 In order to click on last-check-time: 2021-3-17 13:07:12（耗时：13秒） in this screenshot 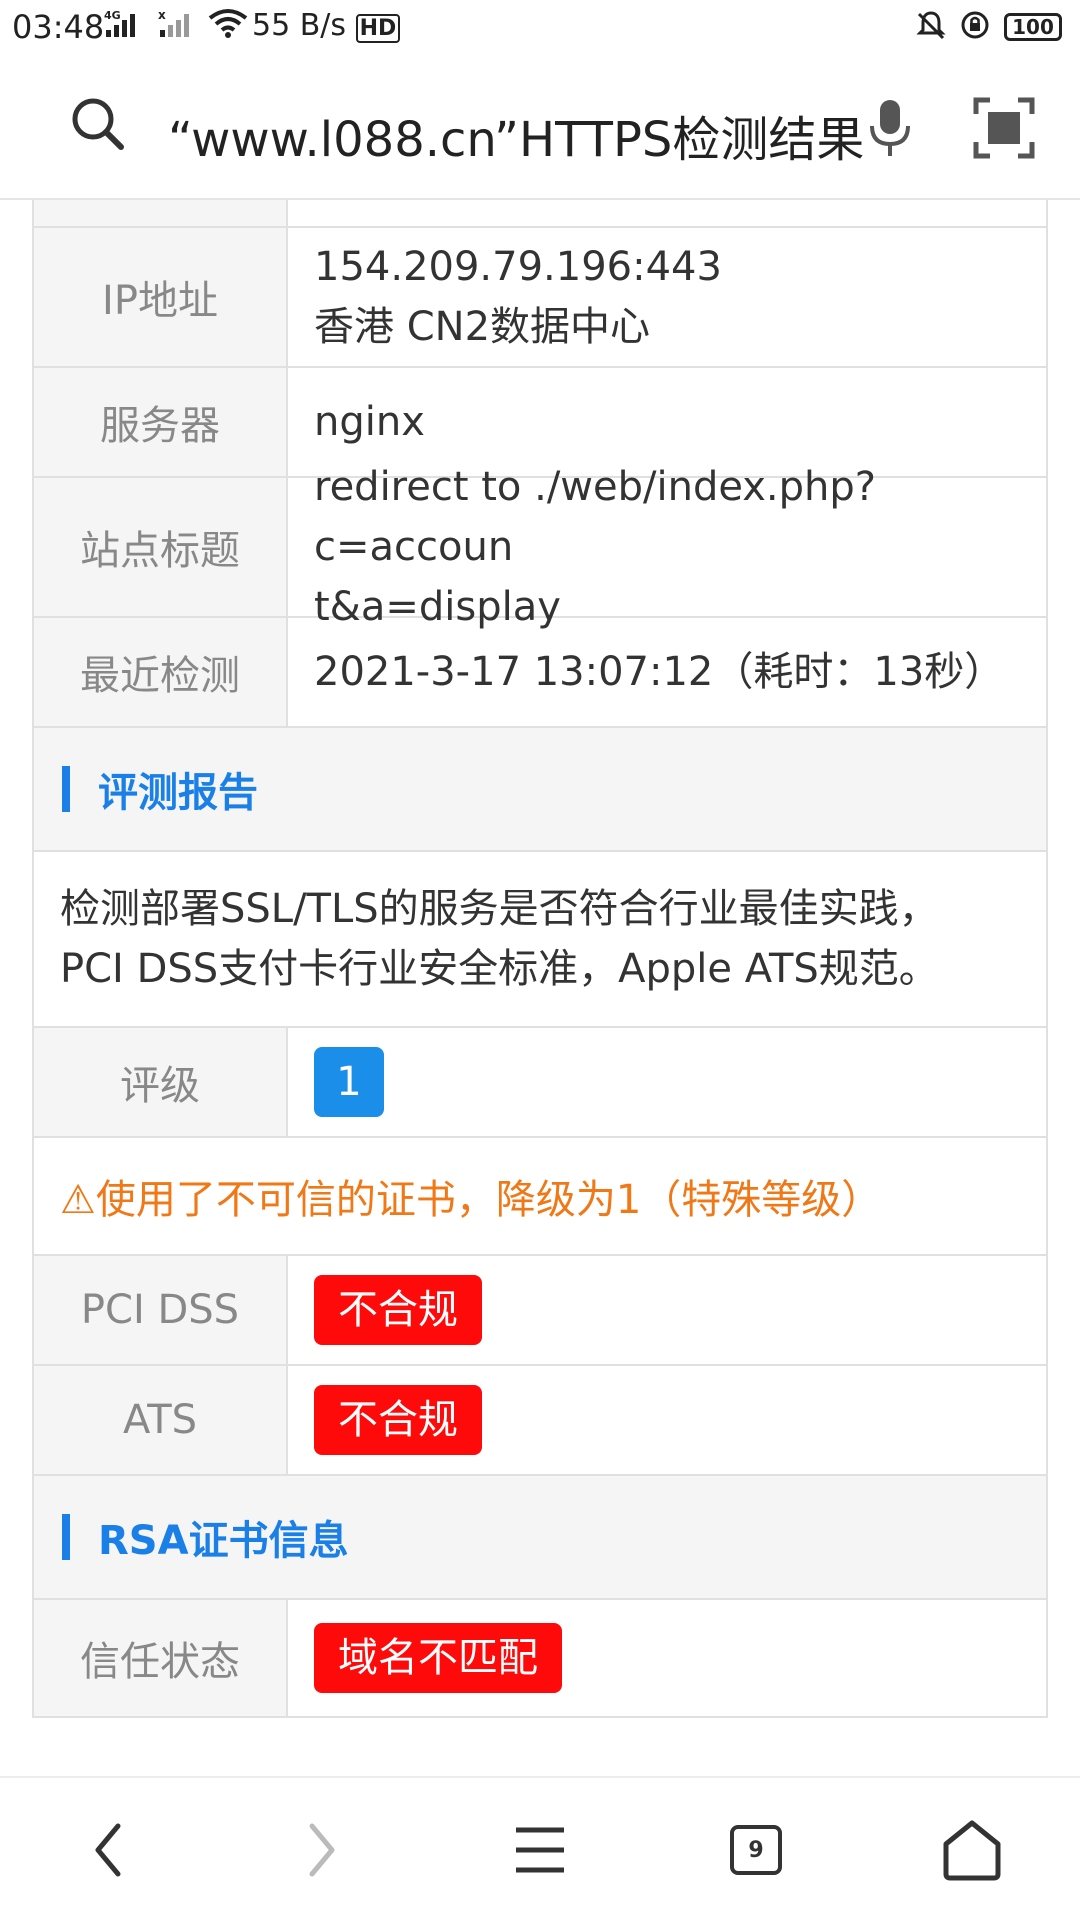, I will do `click(659, 672)`.